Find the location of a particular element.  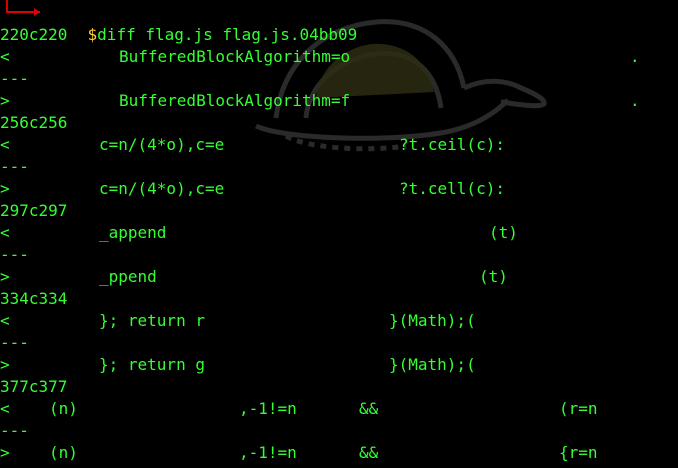

diff-code: {r=n is located at coordinates (578, 452).